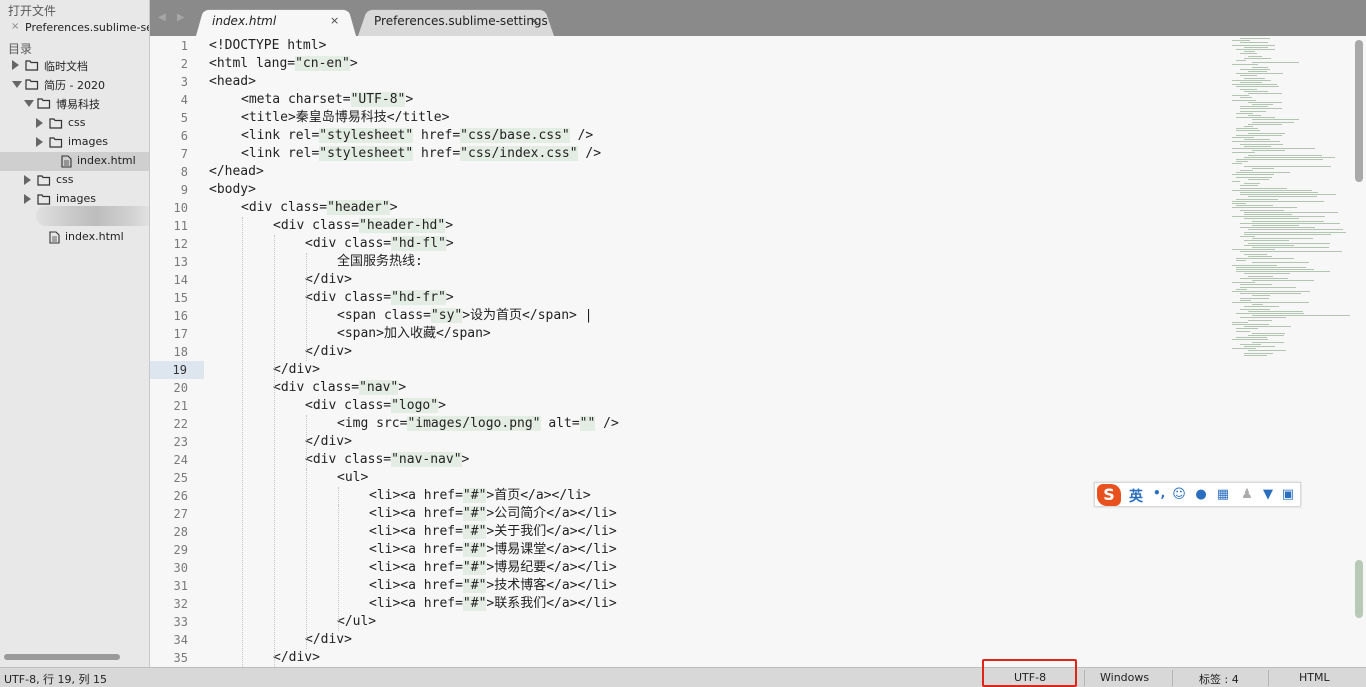 This screenshot has height=687, width=1366. Describe the element at coordinates (180, 658) in the screenshot. I see `line-number: 35` at that location.